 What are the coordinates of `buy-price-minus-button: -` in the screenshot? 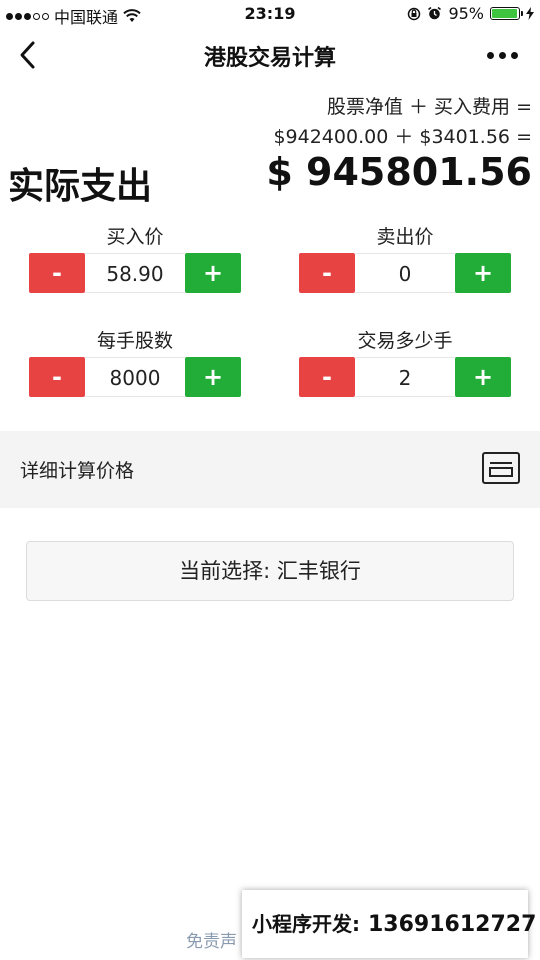 It's located at (57, 273).